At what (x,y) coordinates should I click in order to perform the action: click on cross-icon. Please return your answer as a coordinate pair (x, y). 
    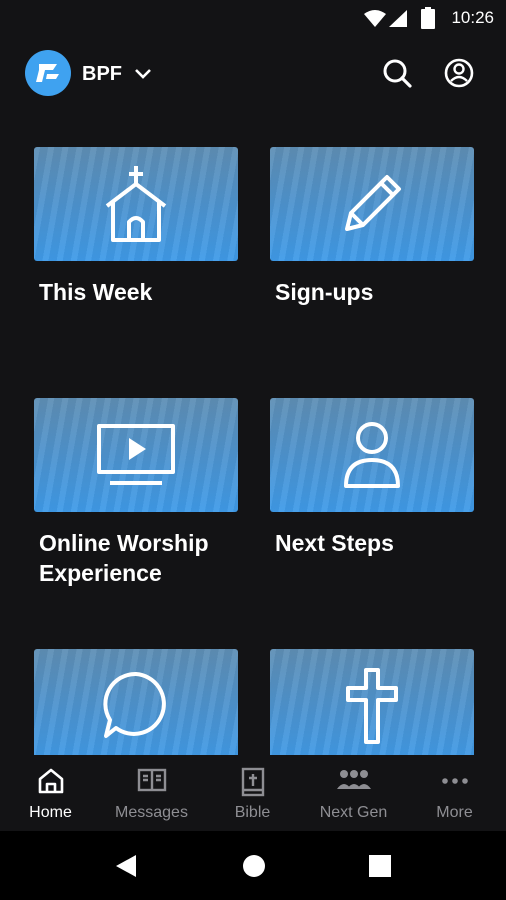
    Looking at the image, I should click on (372, 706).